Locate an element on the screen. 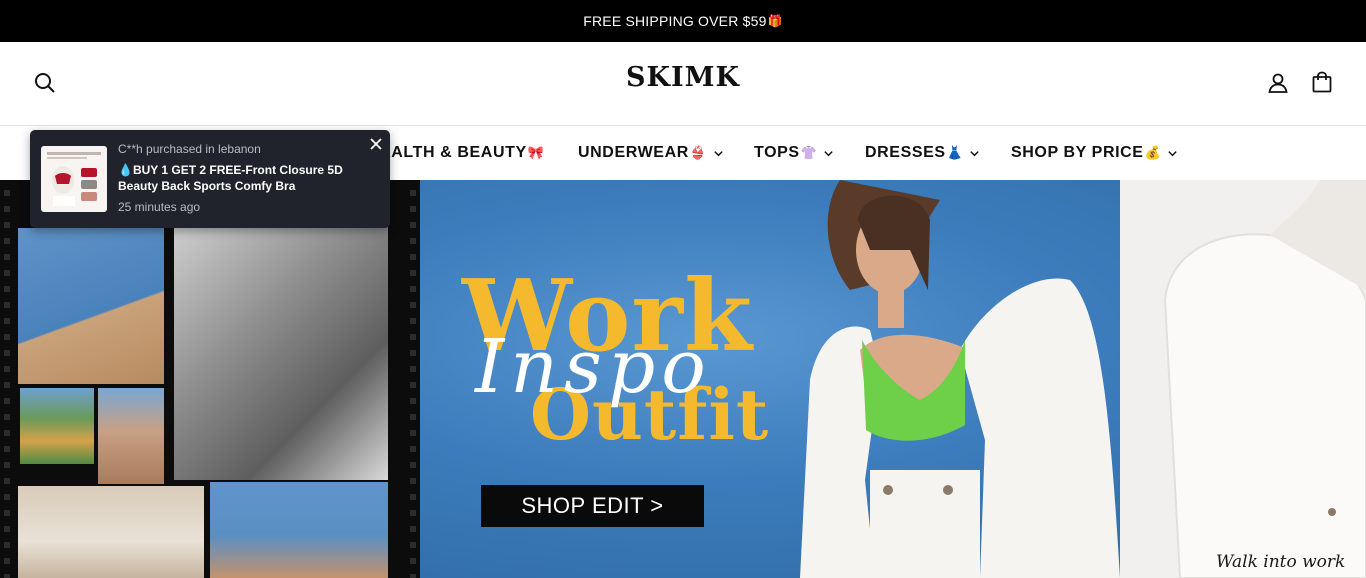 The width and height of the screenshot is (1366, 578). account-icon is located at coordinates (1278, 83).